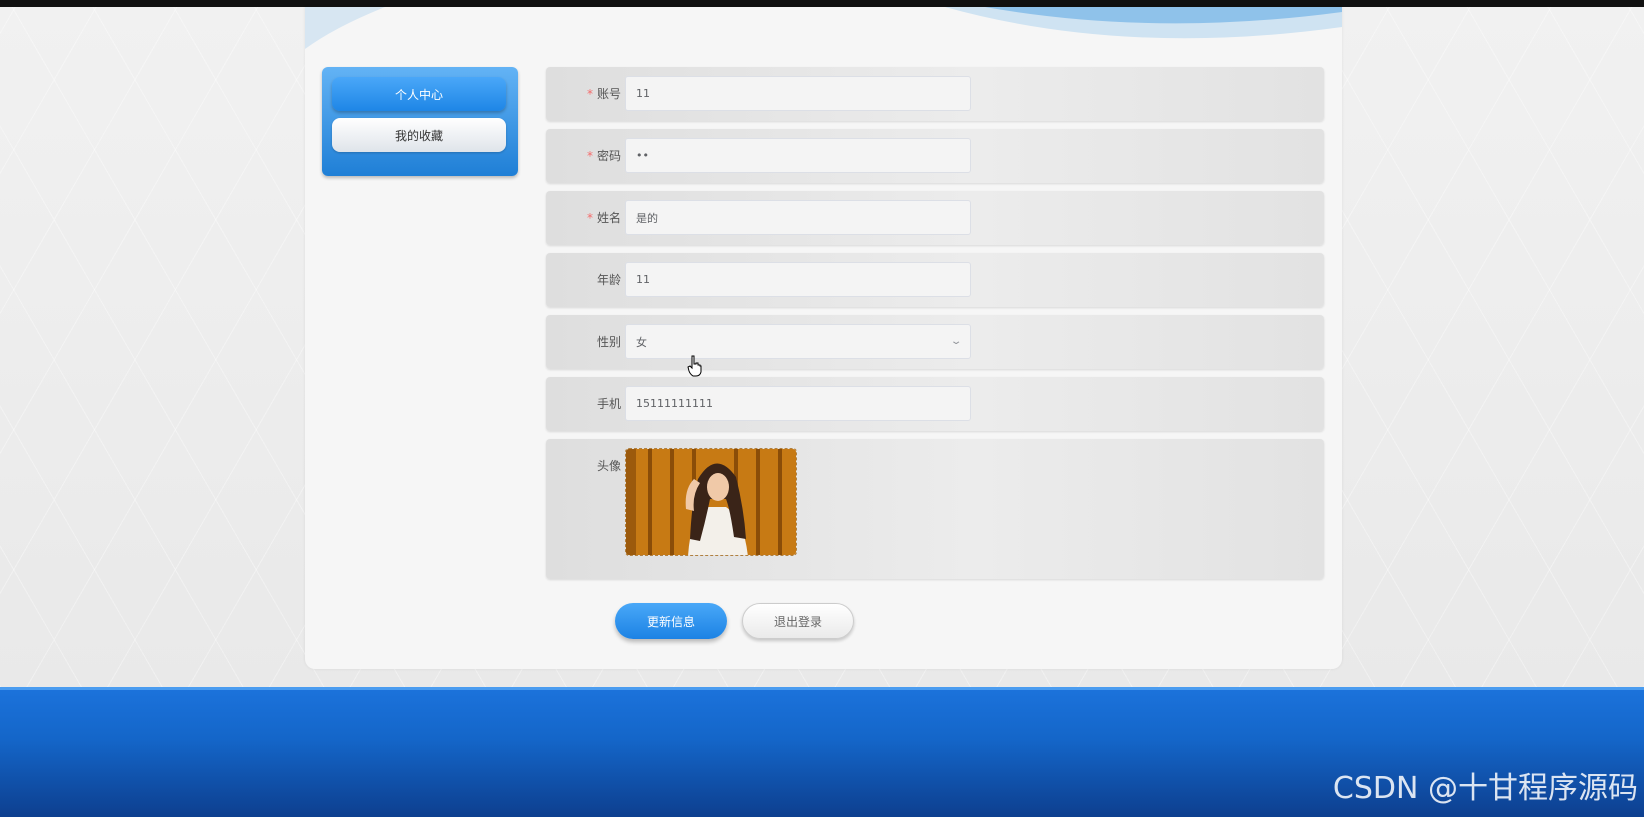  I want to click on phone-label: 手机, so click(608, 404).